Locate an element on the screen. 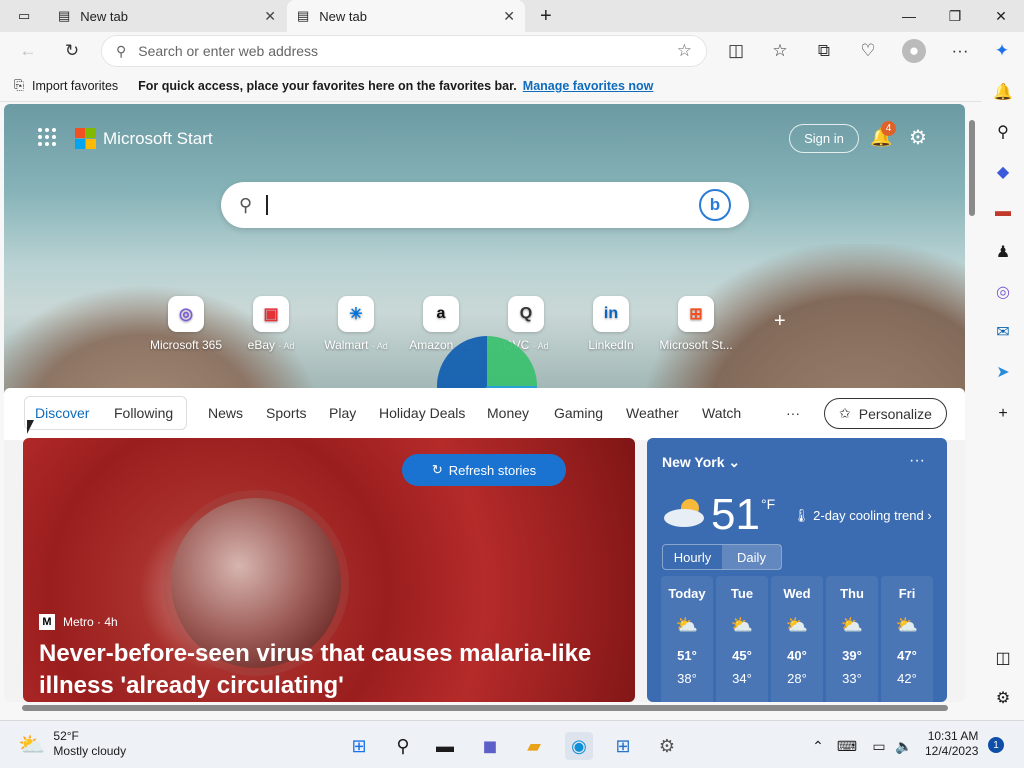  refresh-stories-button: ↻ Refresh stories is located at coordinates (484, 470).